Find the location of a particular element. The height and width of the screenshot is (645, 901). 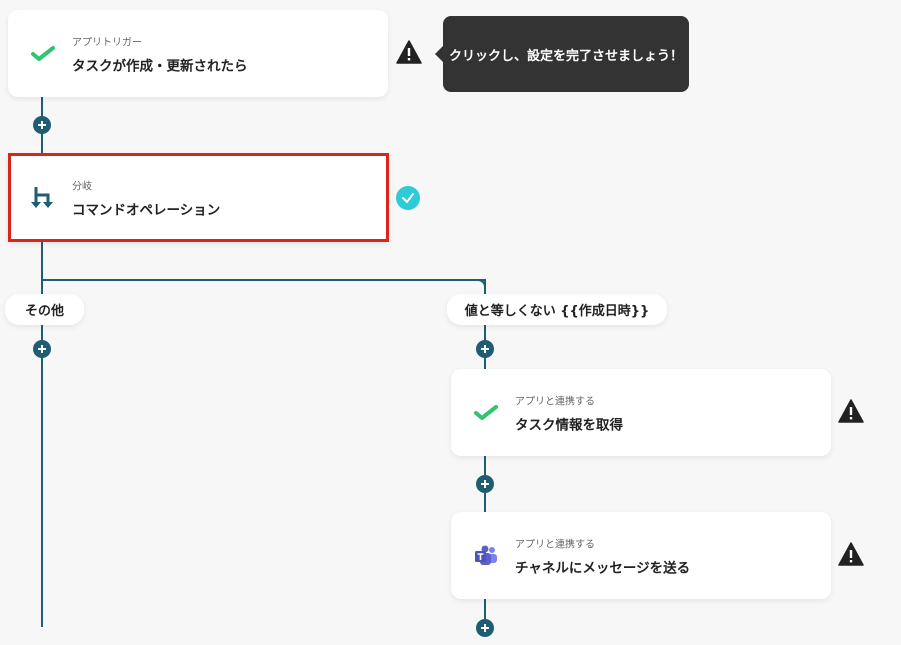

get-task-title: タスク情報を取得 is located at coordinates (569, 425).